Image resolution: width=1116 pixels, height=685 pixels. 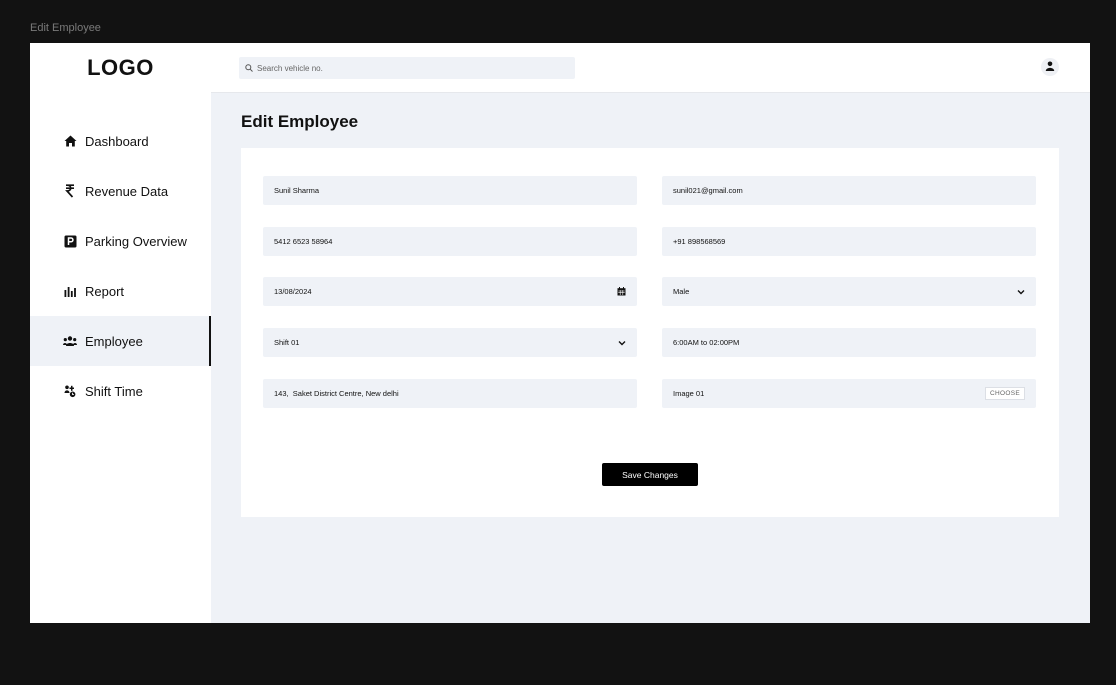 What do you see at coordinates (706, 342) in the screenshot?
I see `shift-time-value: 6:00AM to 02:00PM` at bounding box center [706, 342].